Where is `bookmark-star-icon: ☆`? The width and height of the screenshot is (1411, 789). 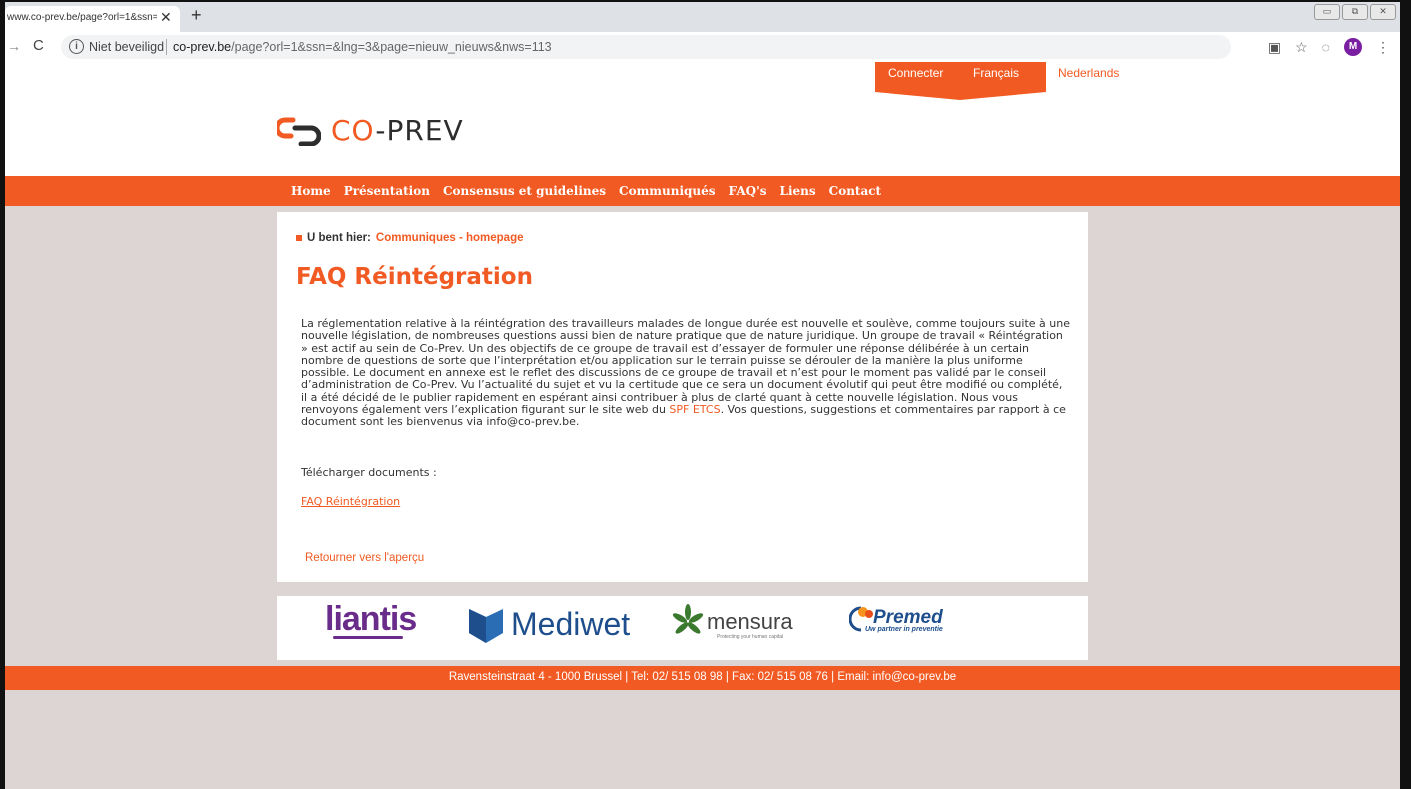 bookmark-star-icon: ☆ is located at coordinates (1301, 47).